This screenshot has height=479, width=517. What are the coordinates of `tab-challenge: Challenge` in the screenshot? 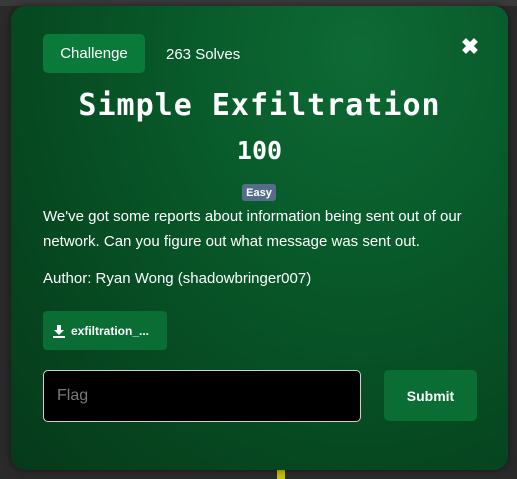 It's located at (94, 53).